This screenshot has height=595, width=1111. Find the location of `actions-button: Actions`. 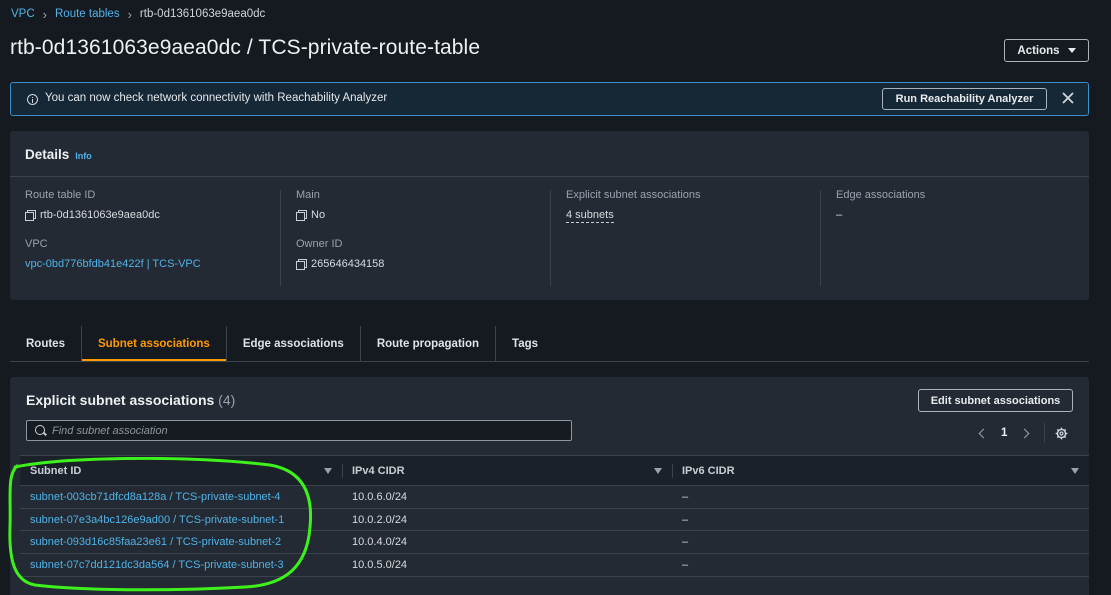

actions-button: Actions is located at coordinates (1046, 50).